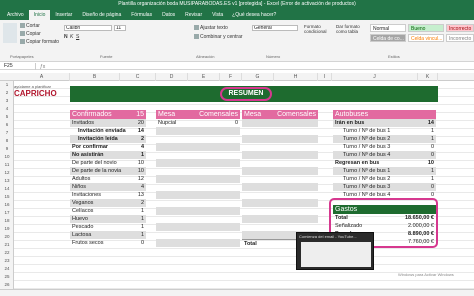 The width and height of the screenshot is (474, 296). What do you see at coordinates (275, 28) in the screenshot?
I see `number-format-select: General` at bounding box center [275, 28].